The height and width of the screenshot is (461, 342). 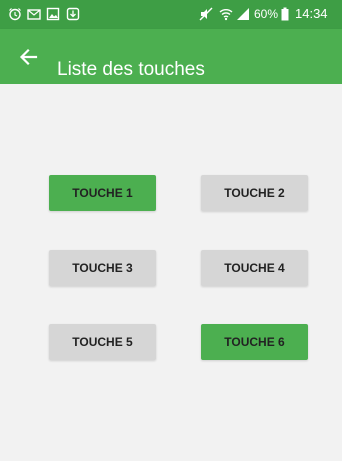 I want to click on back-arrow-icon, so click(x=28, y=57).